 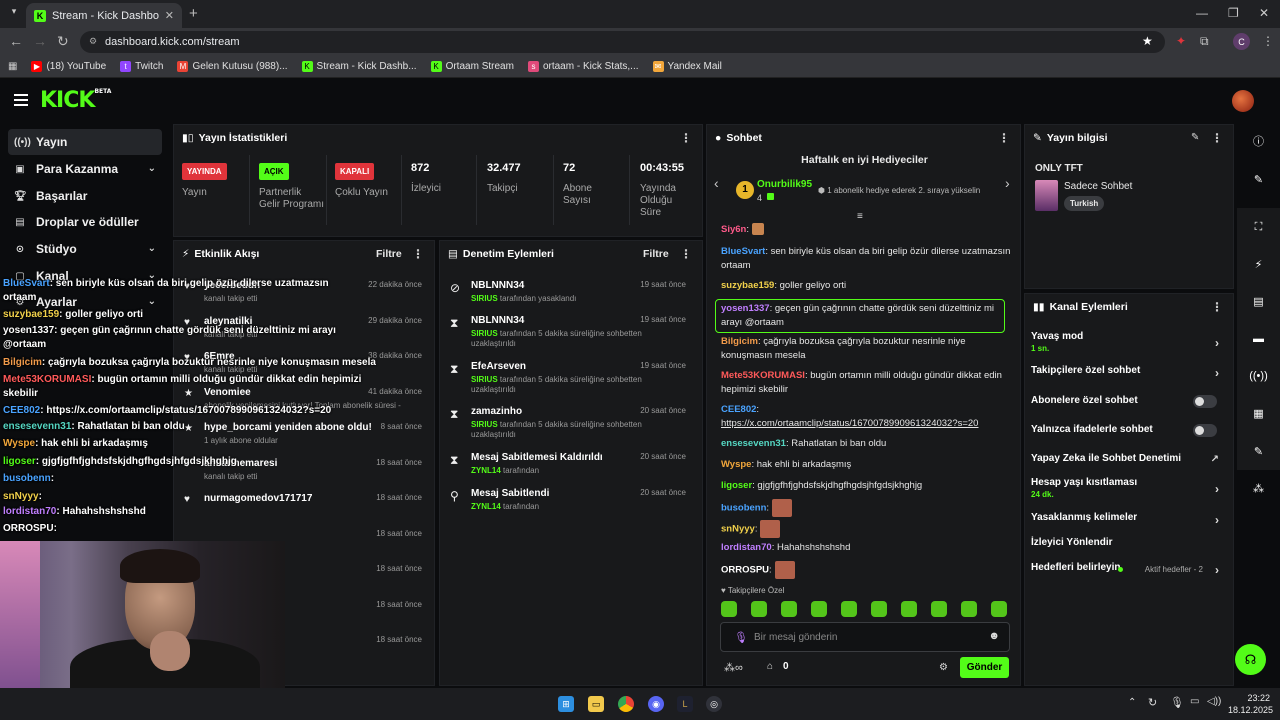 I want to click on bookmark-star-icon: ★, so click(x=1147, y=41).